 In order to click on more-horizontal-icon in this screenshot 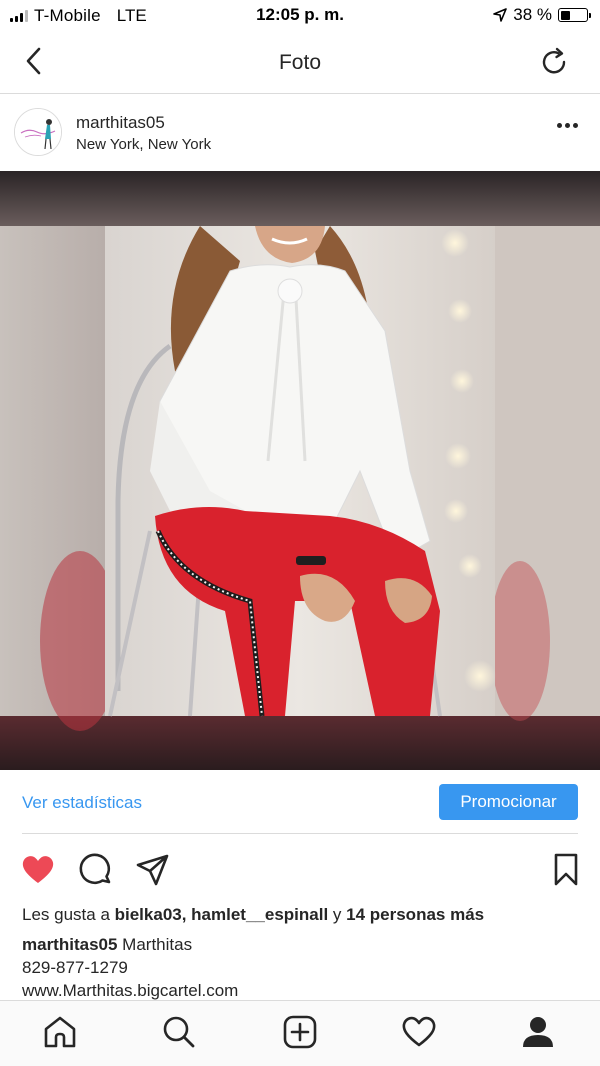, I will do `click(567, 125)`.